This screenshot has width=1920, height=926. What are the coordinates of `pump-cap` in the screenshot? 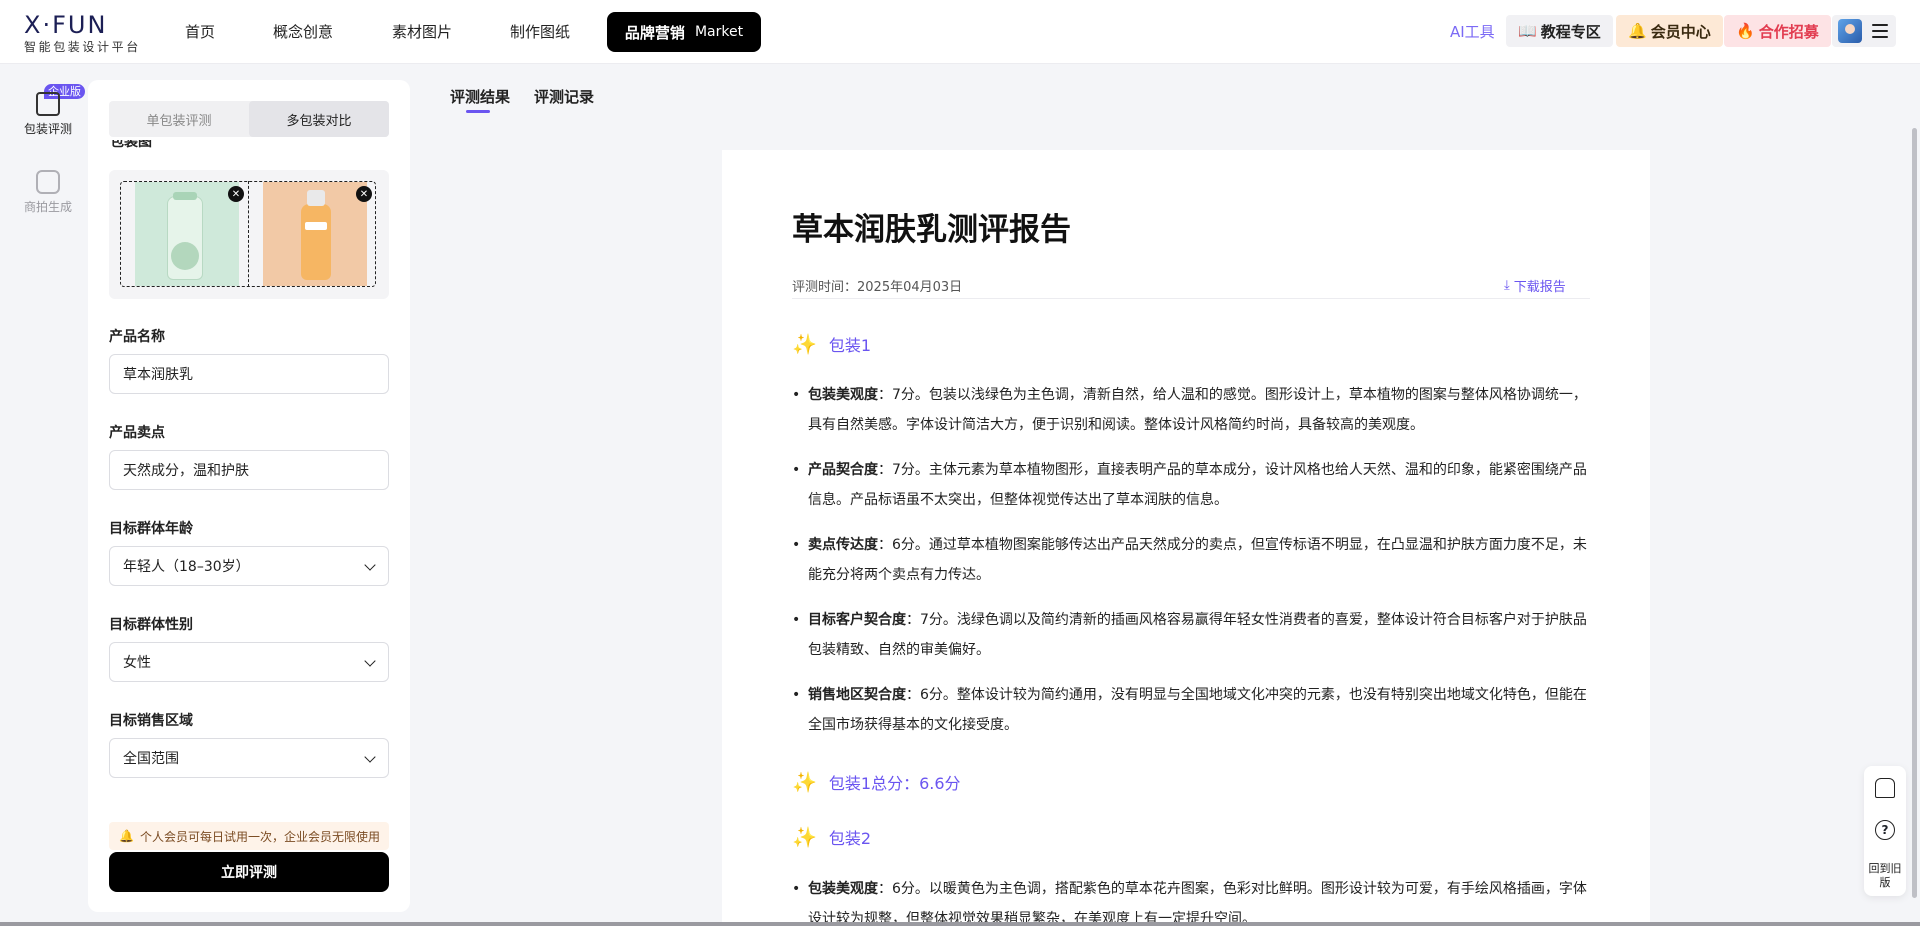 It's located at (316, 198).